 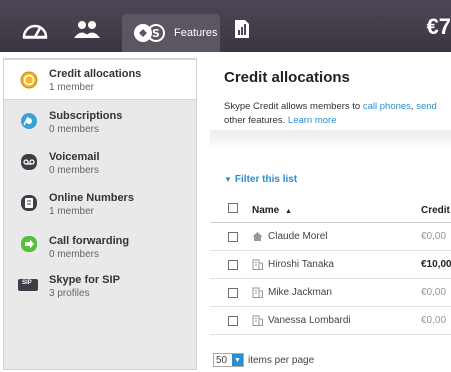 I want to click on sidebar-item-online-numbers: Online Numbers 1 member, so click(x=100, y=202).